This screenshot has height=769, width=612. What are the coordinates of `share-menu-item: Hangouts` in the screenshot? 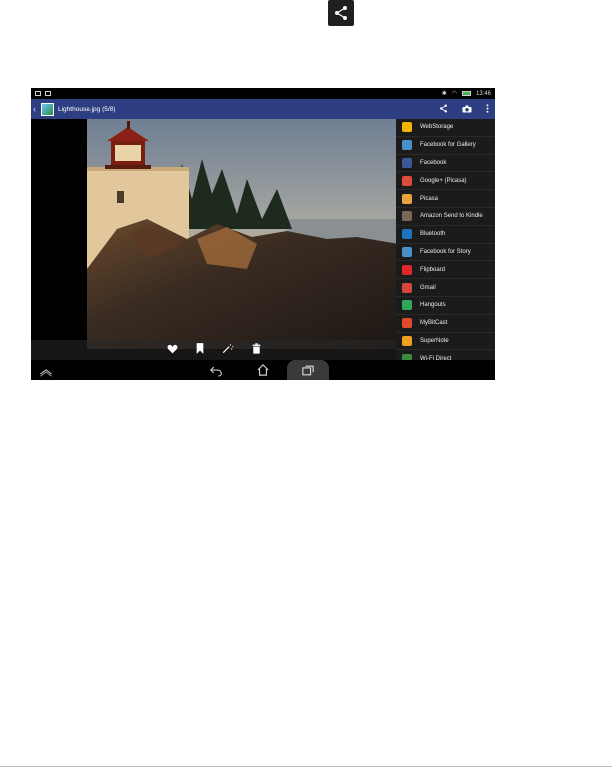 It's located at (445, 306).